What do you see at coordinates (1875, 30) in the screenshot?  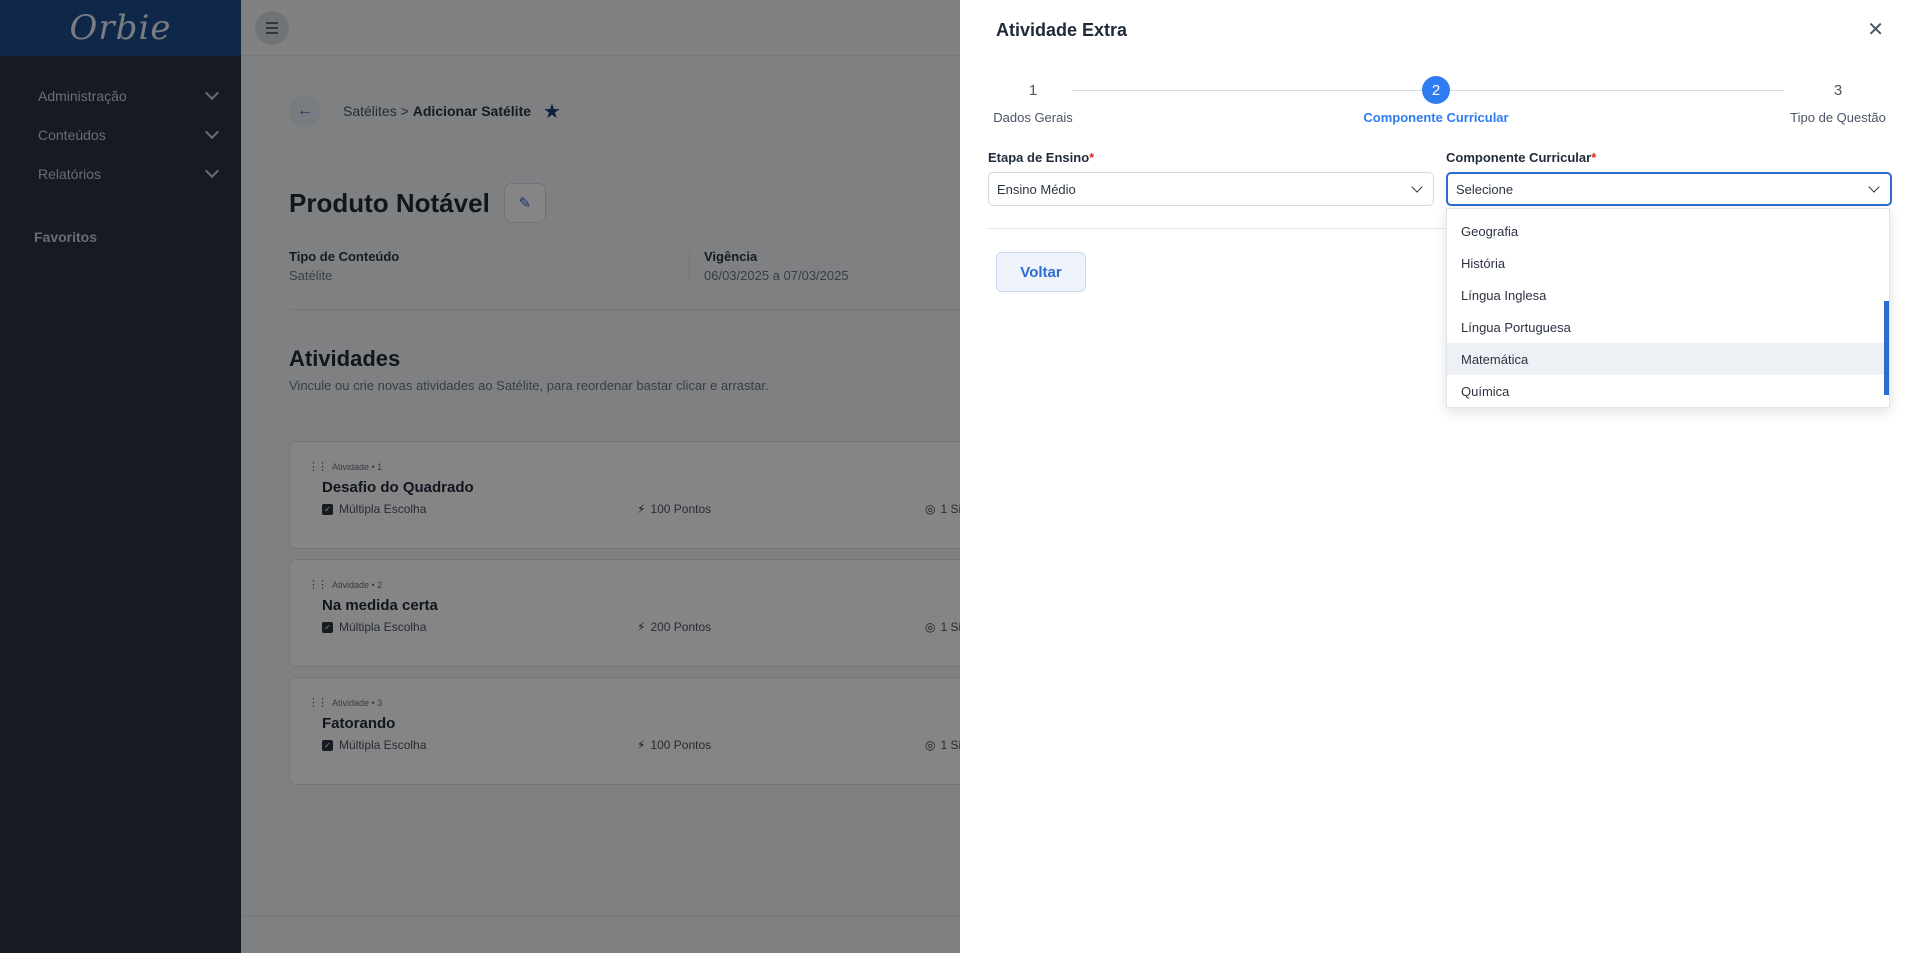 I see `close-icon: ✕` at bounding box center [1875, 30].